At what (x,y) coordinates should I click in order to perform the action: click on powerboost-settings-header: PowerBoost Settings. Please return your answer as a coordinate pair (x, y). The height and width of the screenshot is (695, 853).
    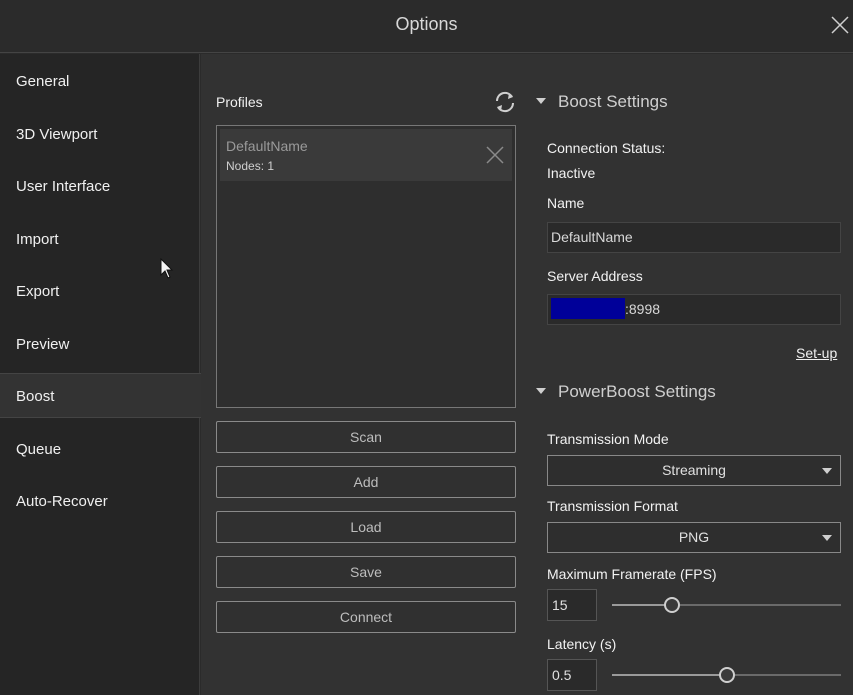
    Looking at the image, I should click on (626, 392).